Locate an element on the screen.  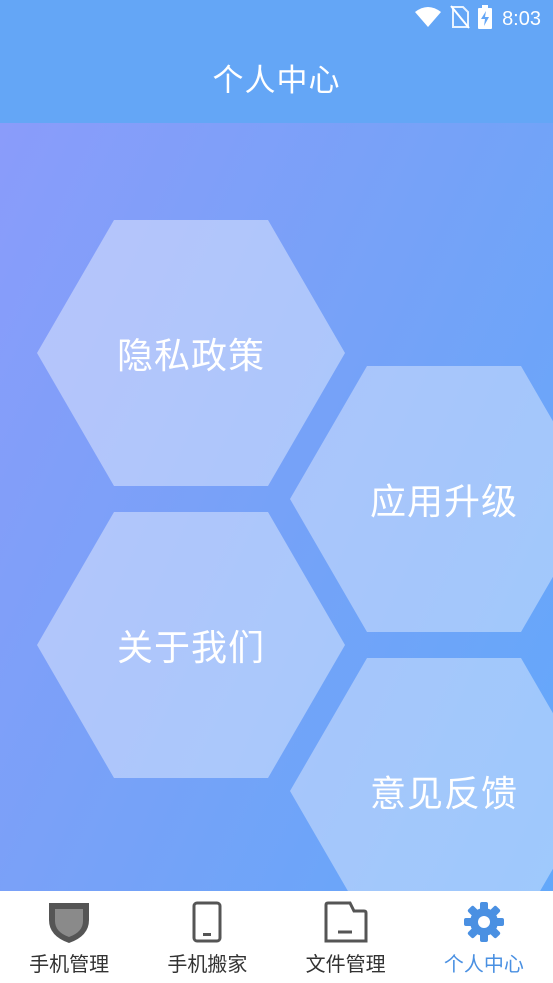
gear-icon is located at coordinates (484, 922).